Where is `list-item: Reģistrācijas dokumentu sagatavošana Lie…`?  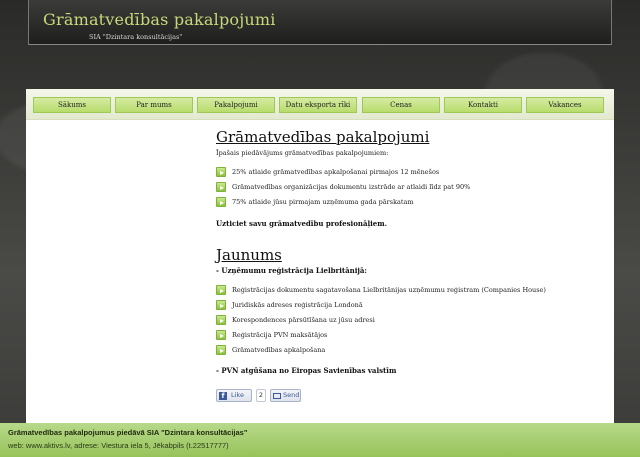
list-item: Reģistrācijas dokumentu sagatavošana Lie… is located at coordinates (411, 292).